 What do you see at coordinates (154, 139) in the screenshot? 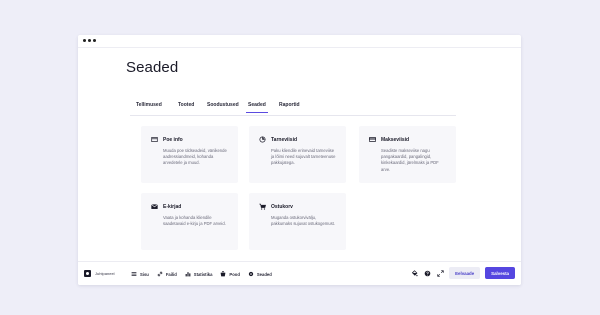
I see `store-icon` at bounding box center [154, 139].